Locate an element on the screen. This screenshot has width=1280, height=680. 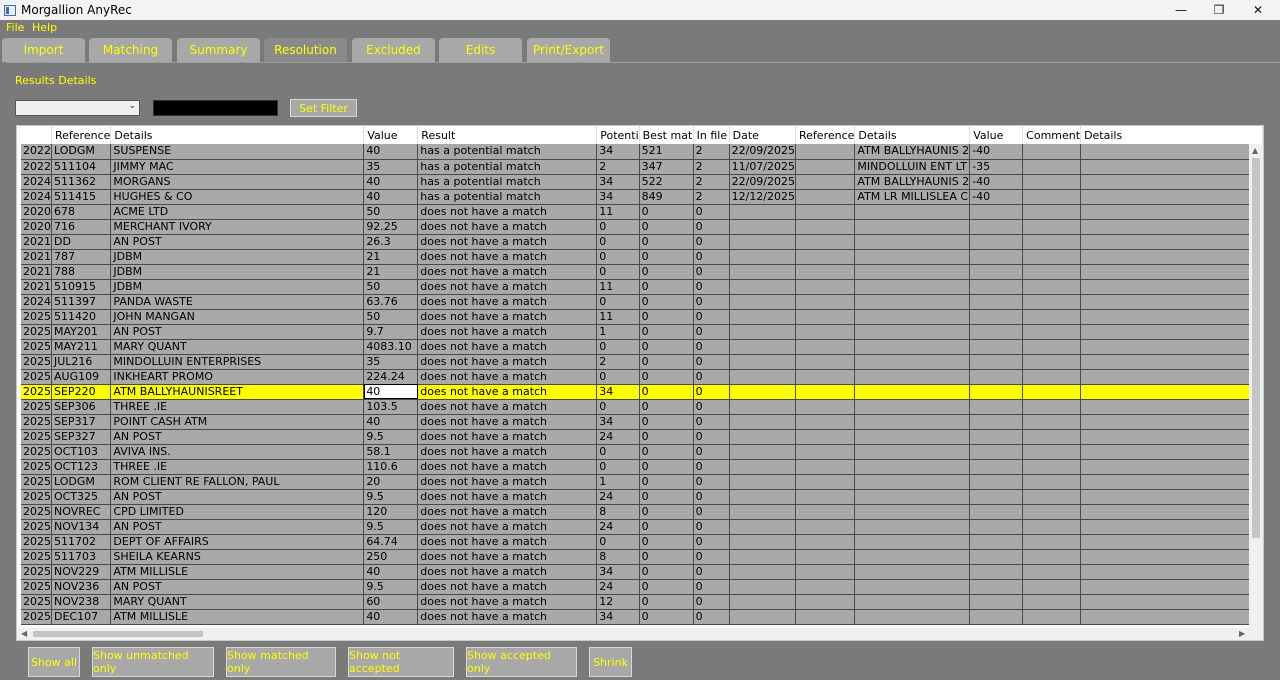
table-cell: 511104 is located at coordinates (81, 167).